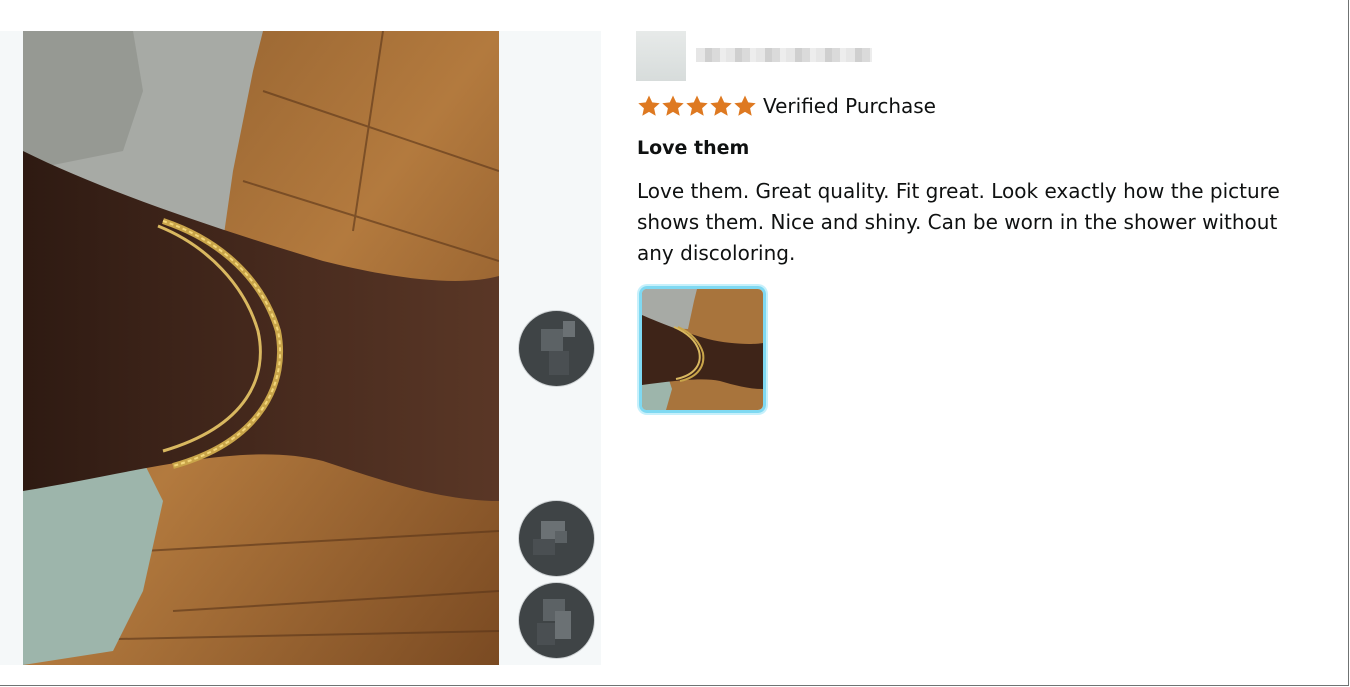  I want to click on rating-row: Verified Purchase, so click(786, 106).